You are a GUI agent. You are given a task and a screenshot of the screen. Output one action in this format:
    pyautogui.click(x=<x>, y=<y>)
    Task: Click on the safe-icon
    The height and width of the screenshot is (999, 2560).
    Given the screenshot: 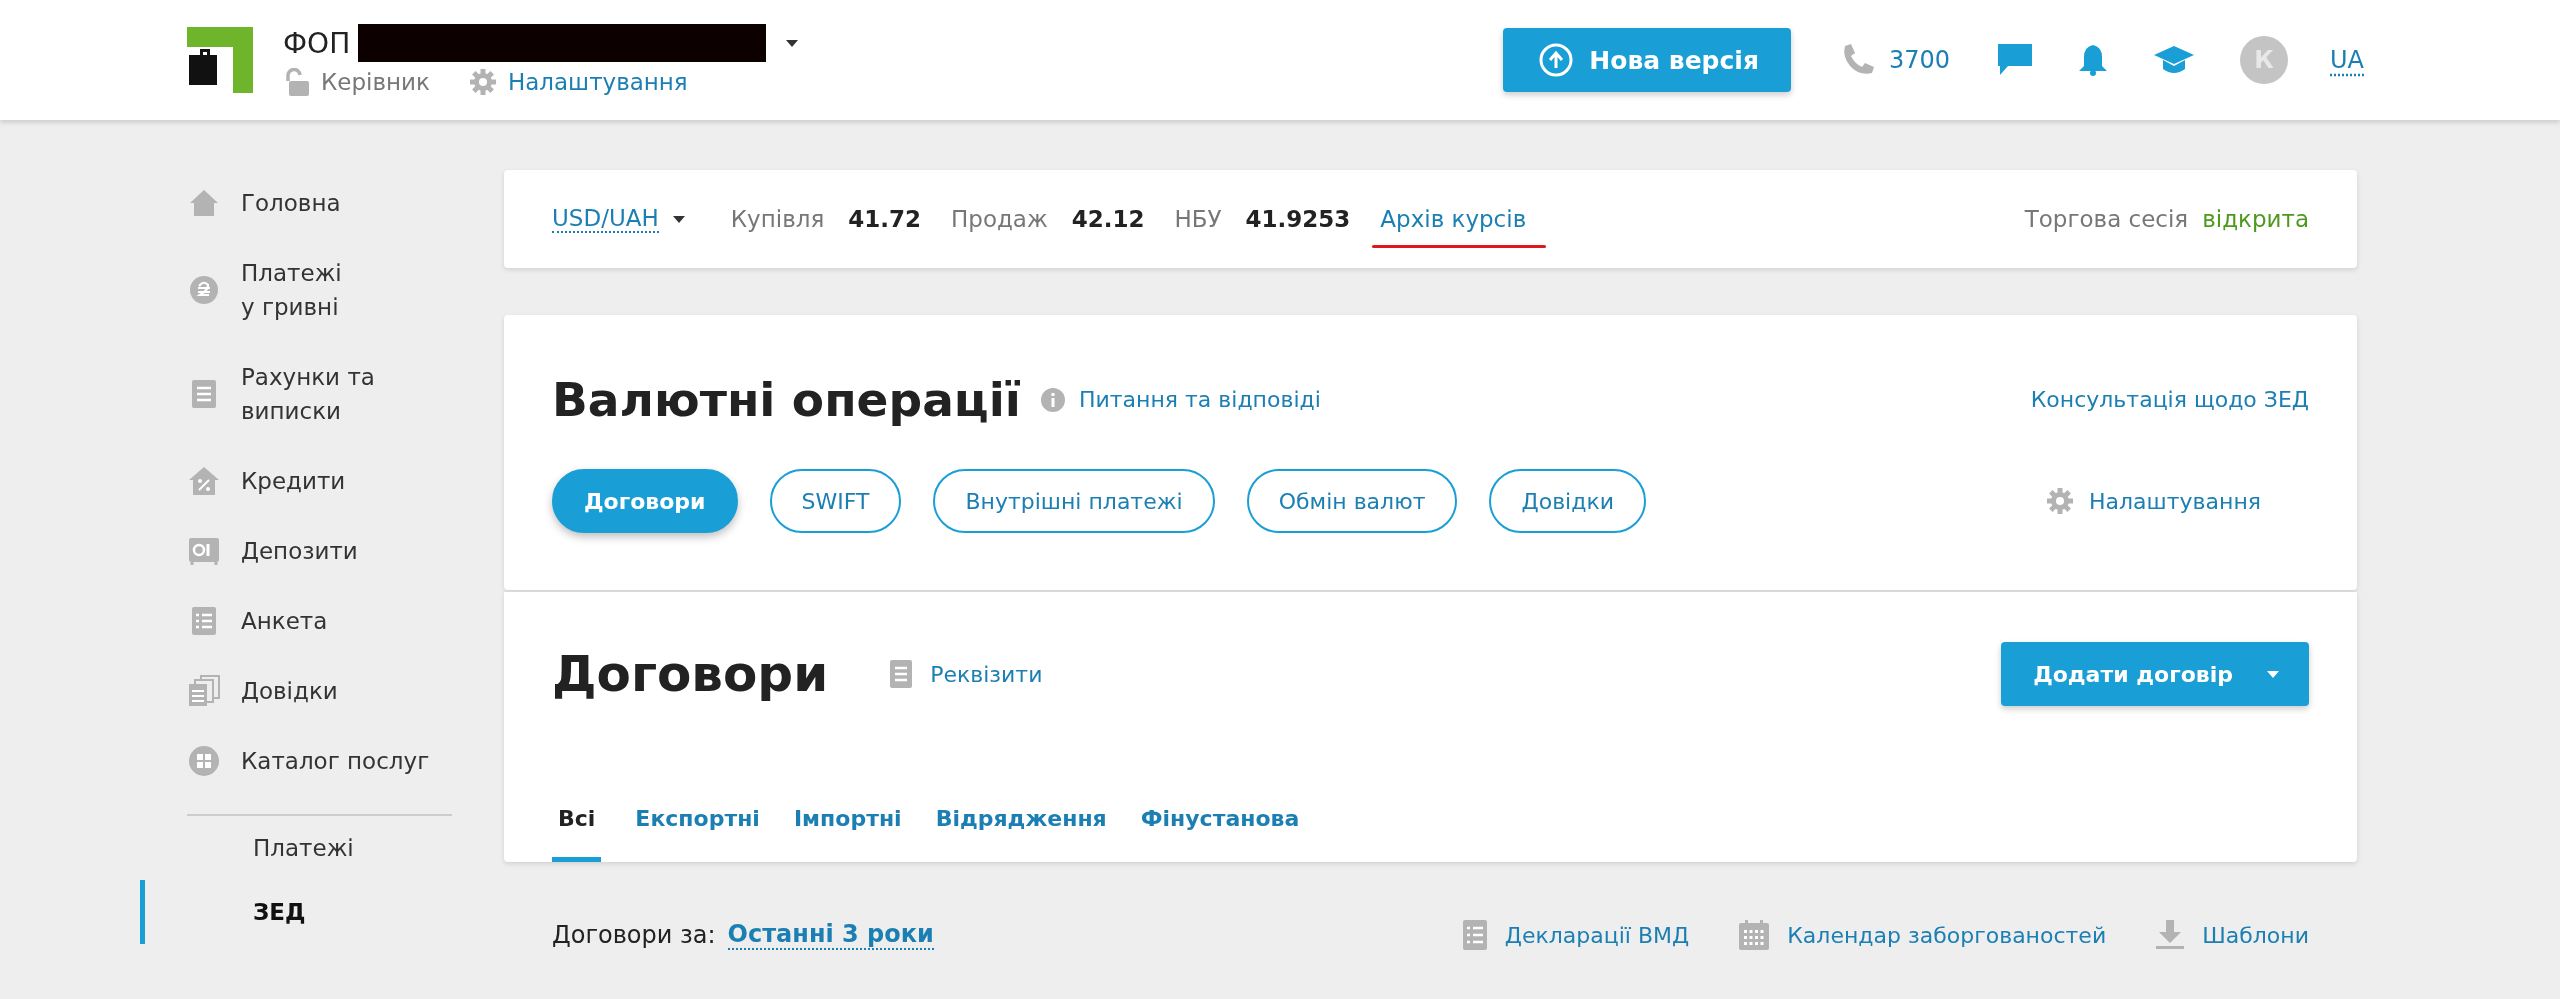 What is the action you would take?
    pyautogui.click(x=204, y=551)
    